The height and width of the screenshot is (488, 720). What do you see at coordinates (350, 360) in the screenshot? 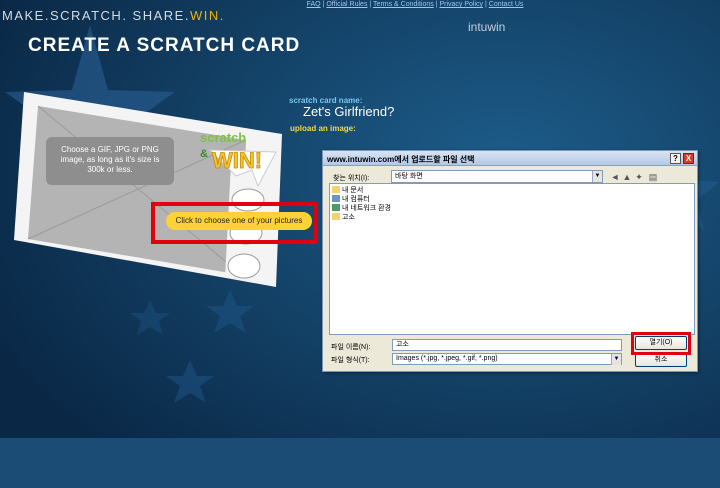
I see `filetype-label: 파일 형식(T):` at bounding box center [350, 360].